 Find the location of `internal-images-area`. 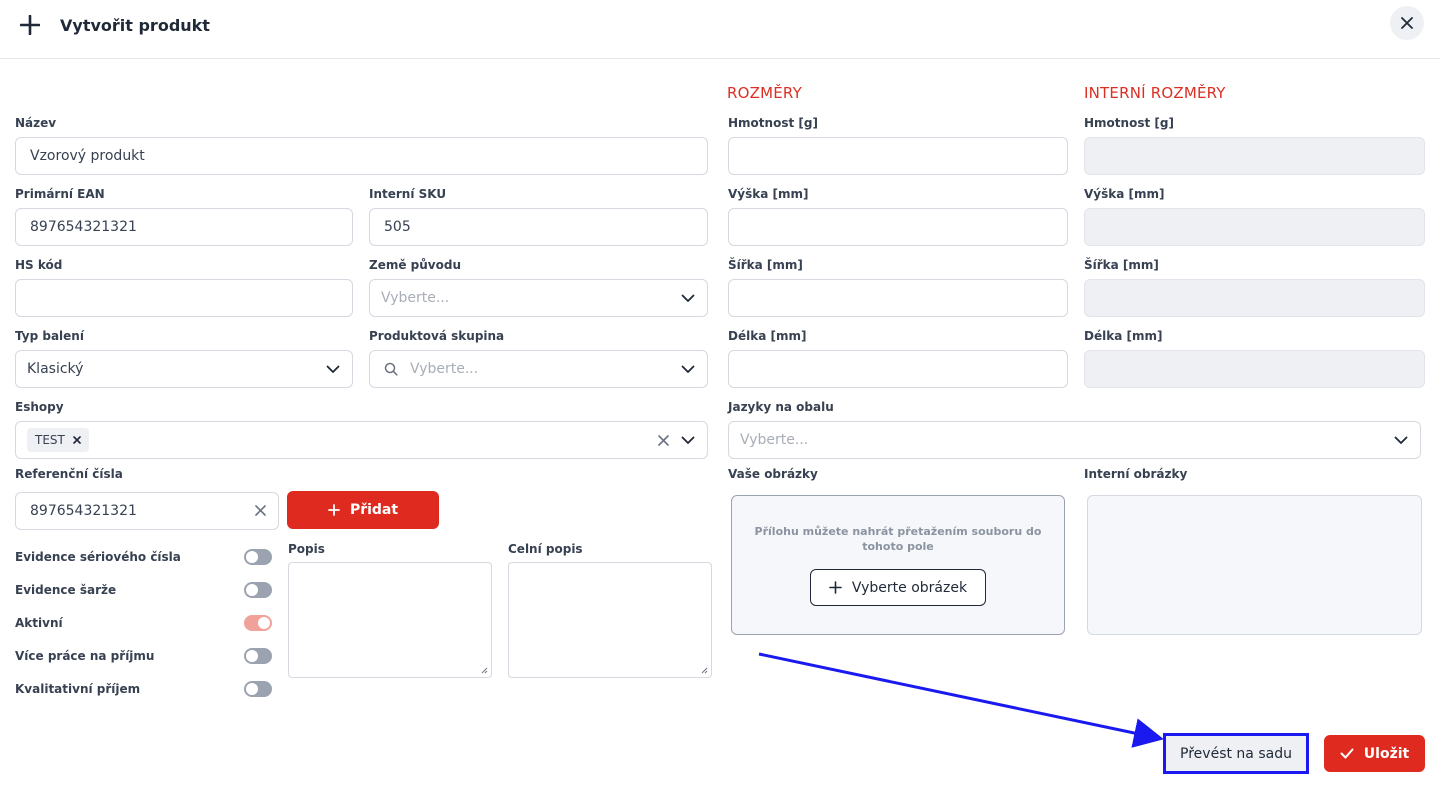

internal-images-area is located at coordinates (1254, 565).